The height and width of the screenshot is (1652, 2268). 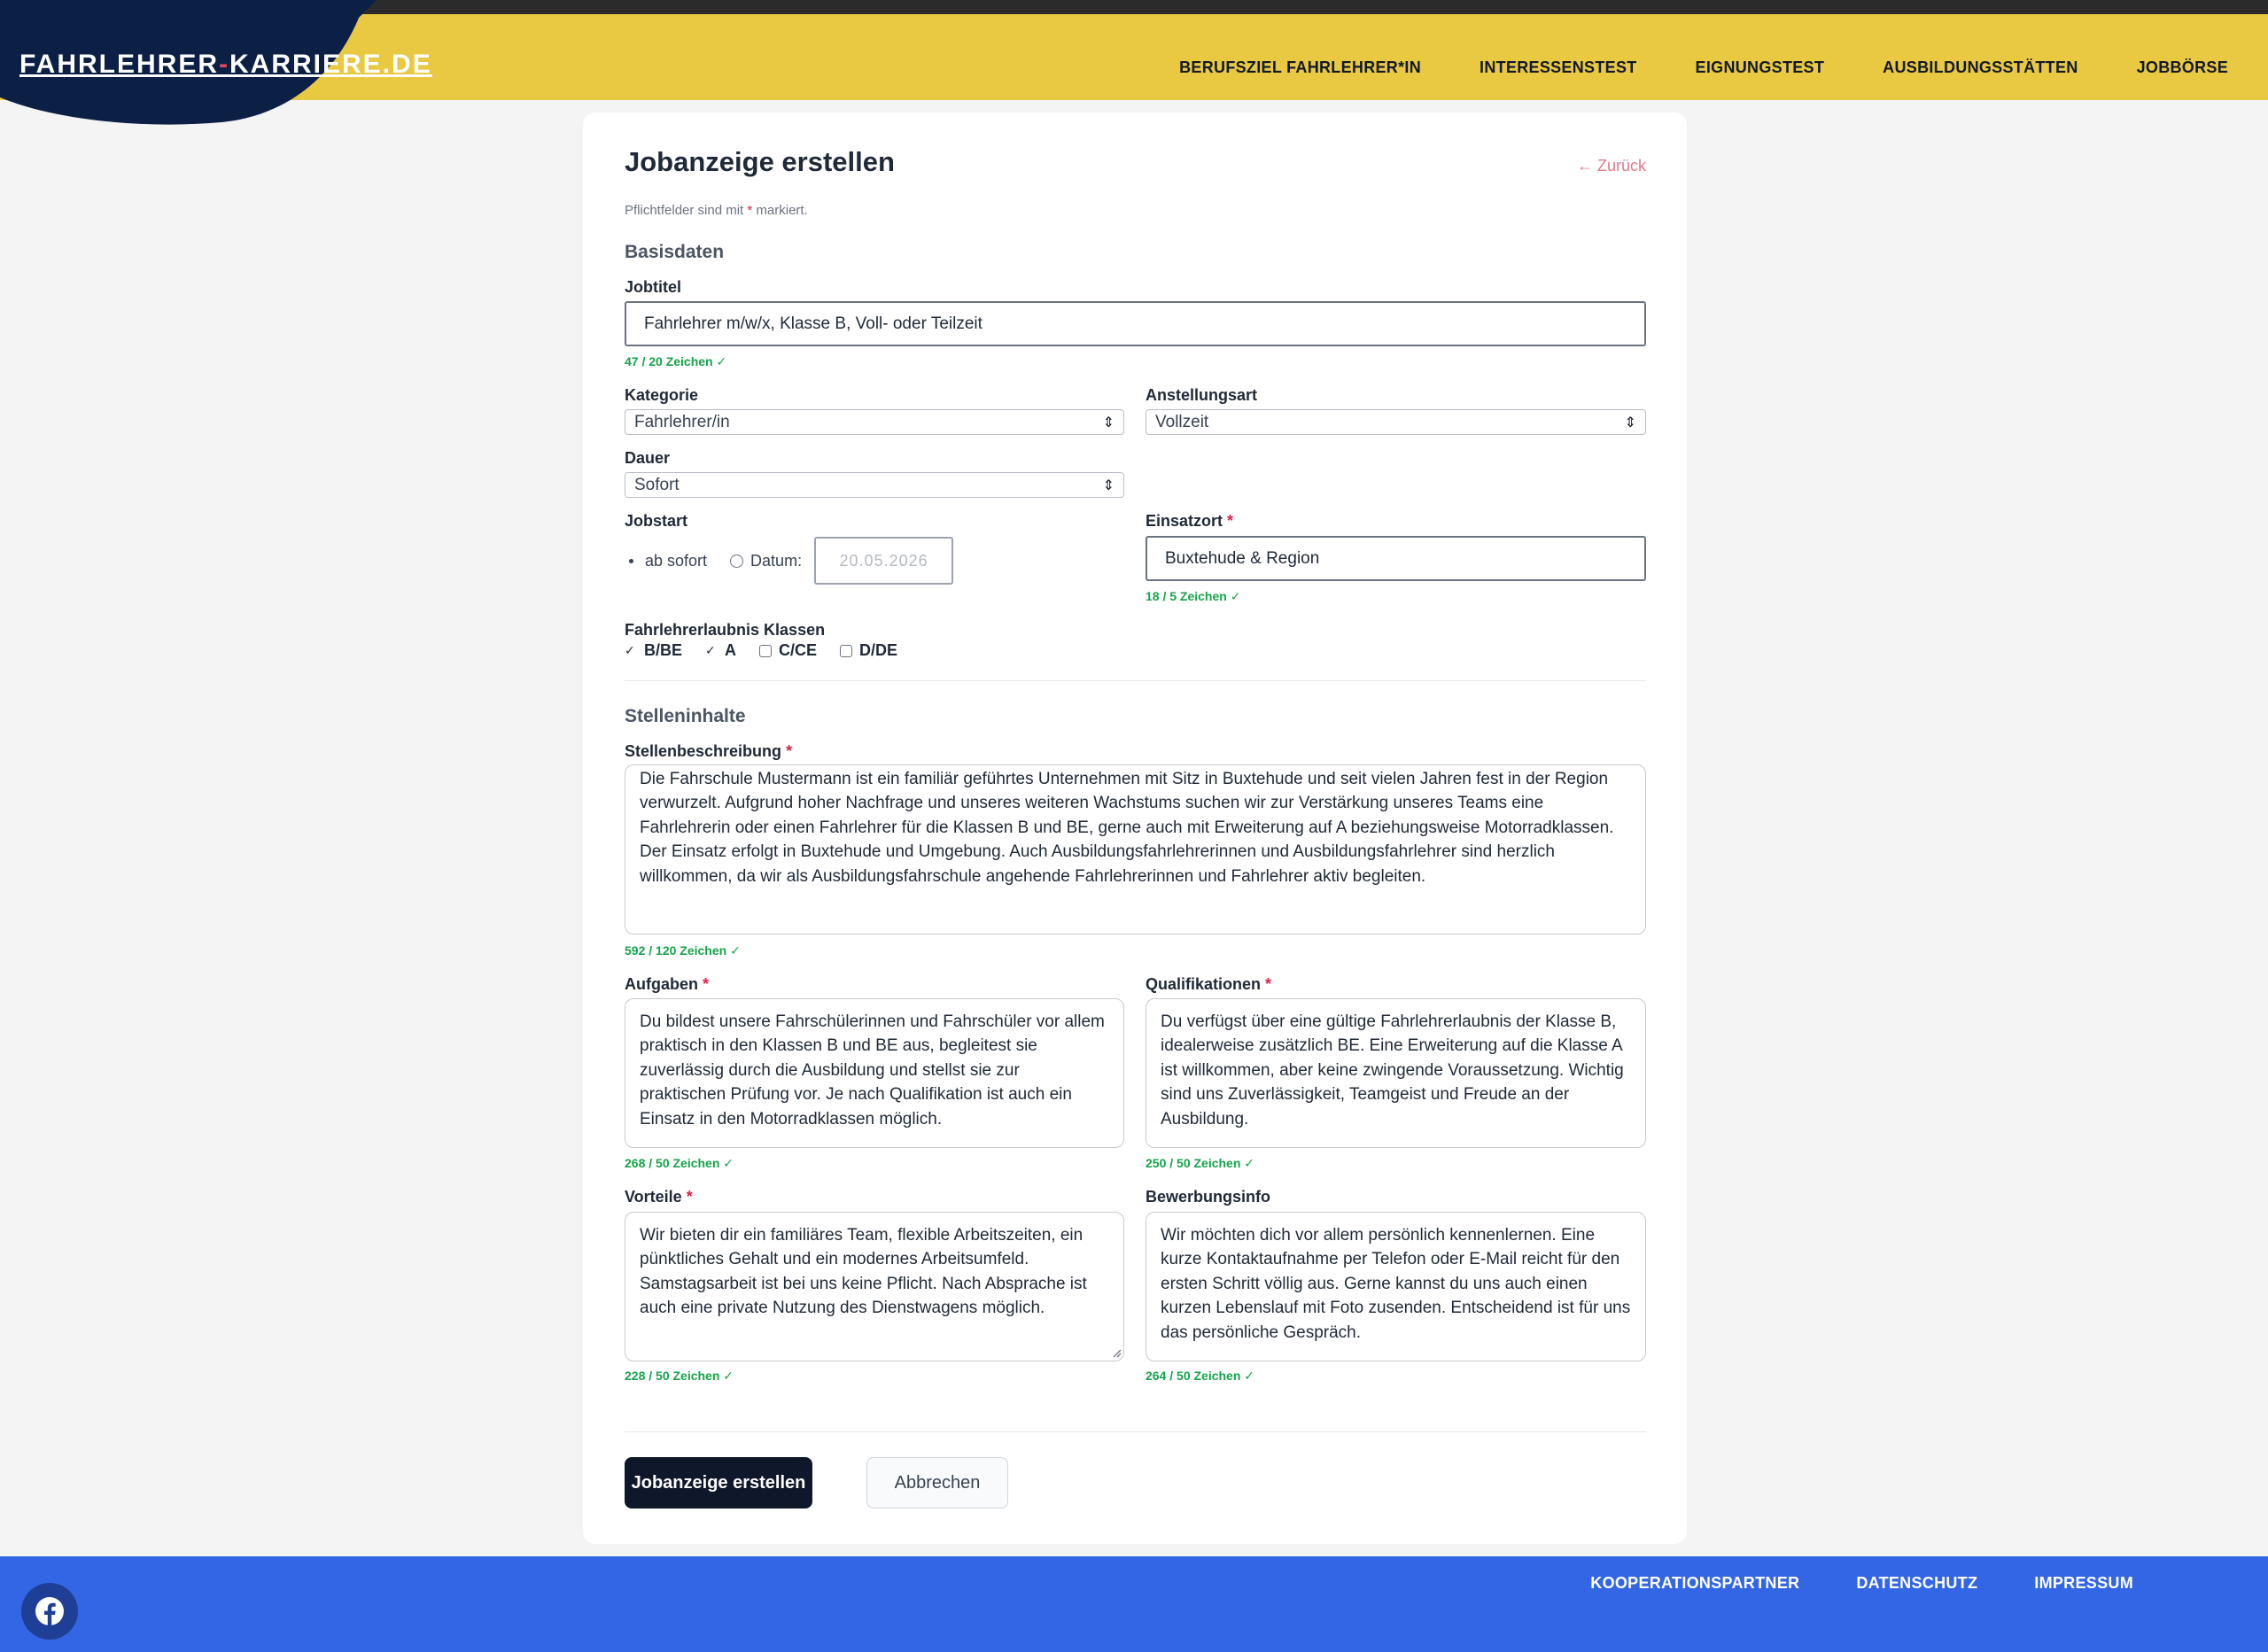 What do you see at coordinates (1135, 1432) in the screenshot?
I see `actions-divider` at bounding box center [1135, 1432].